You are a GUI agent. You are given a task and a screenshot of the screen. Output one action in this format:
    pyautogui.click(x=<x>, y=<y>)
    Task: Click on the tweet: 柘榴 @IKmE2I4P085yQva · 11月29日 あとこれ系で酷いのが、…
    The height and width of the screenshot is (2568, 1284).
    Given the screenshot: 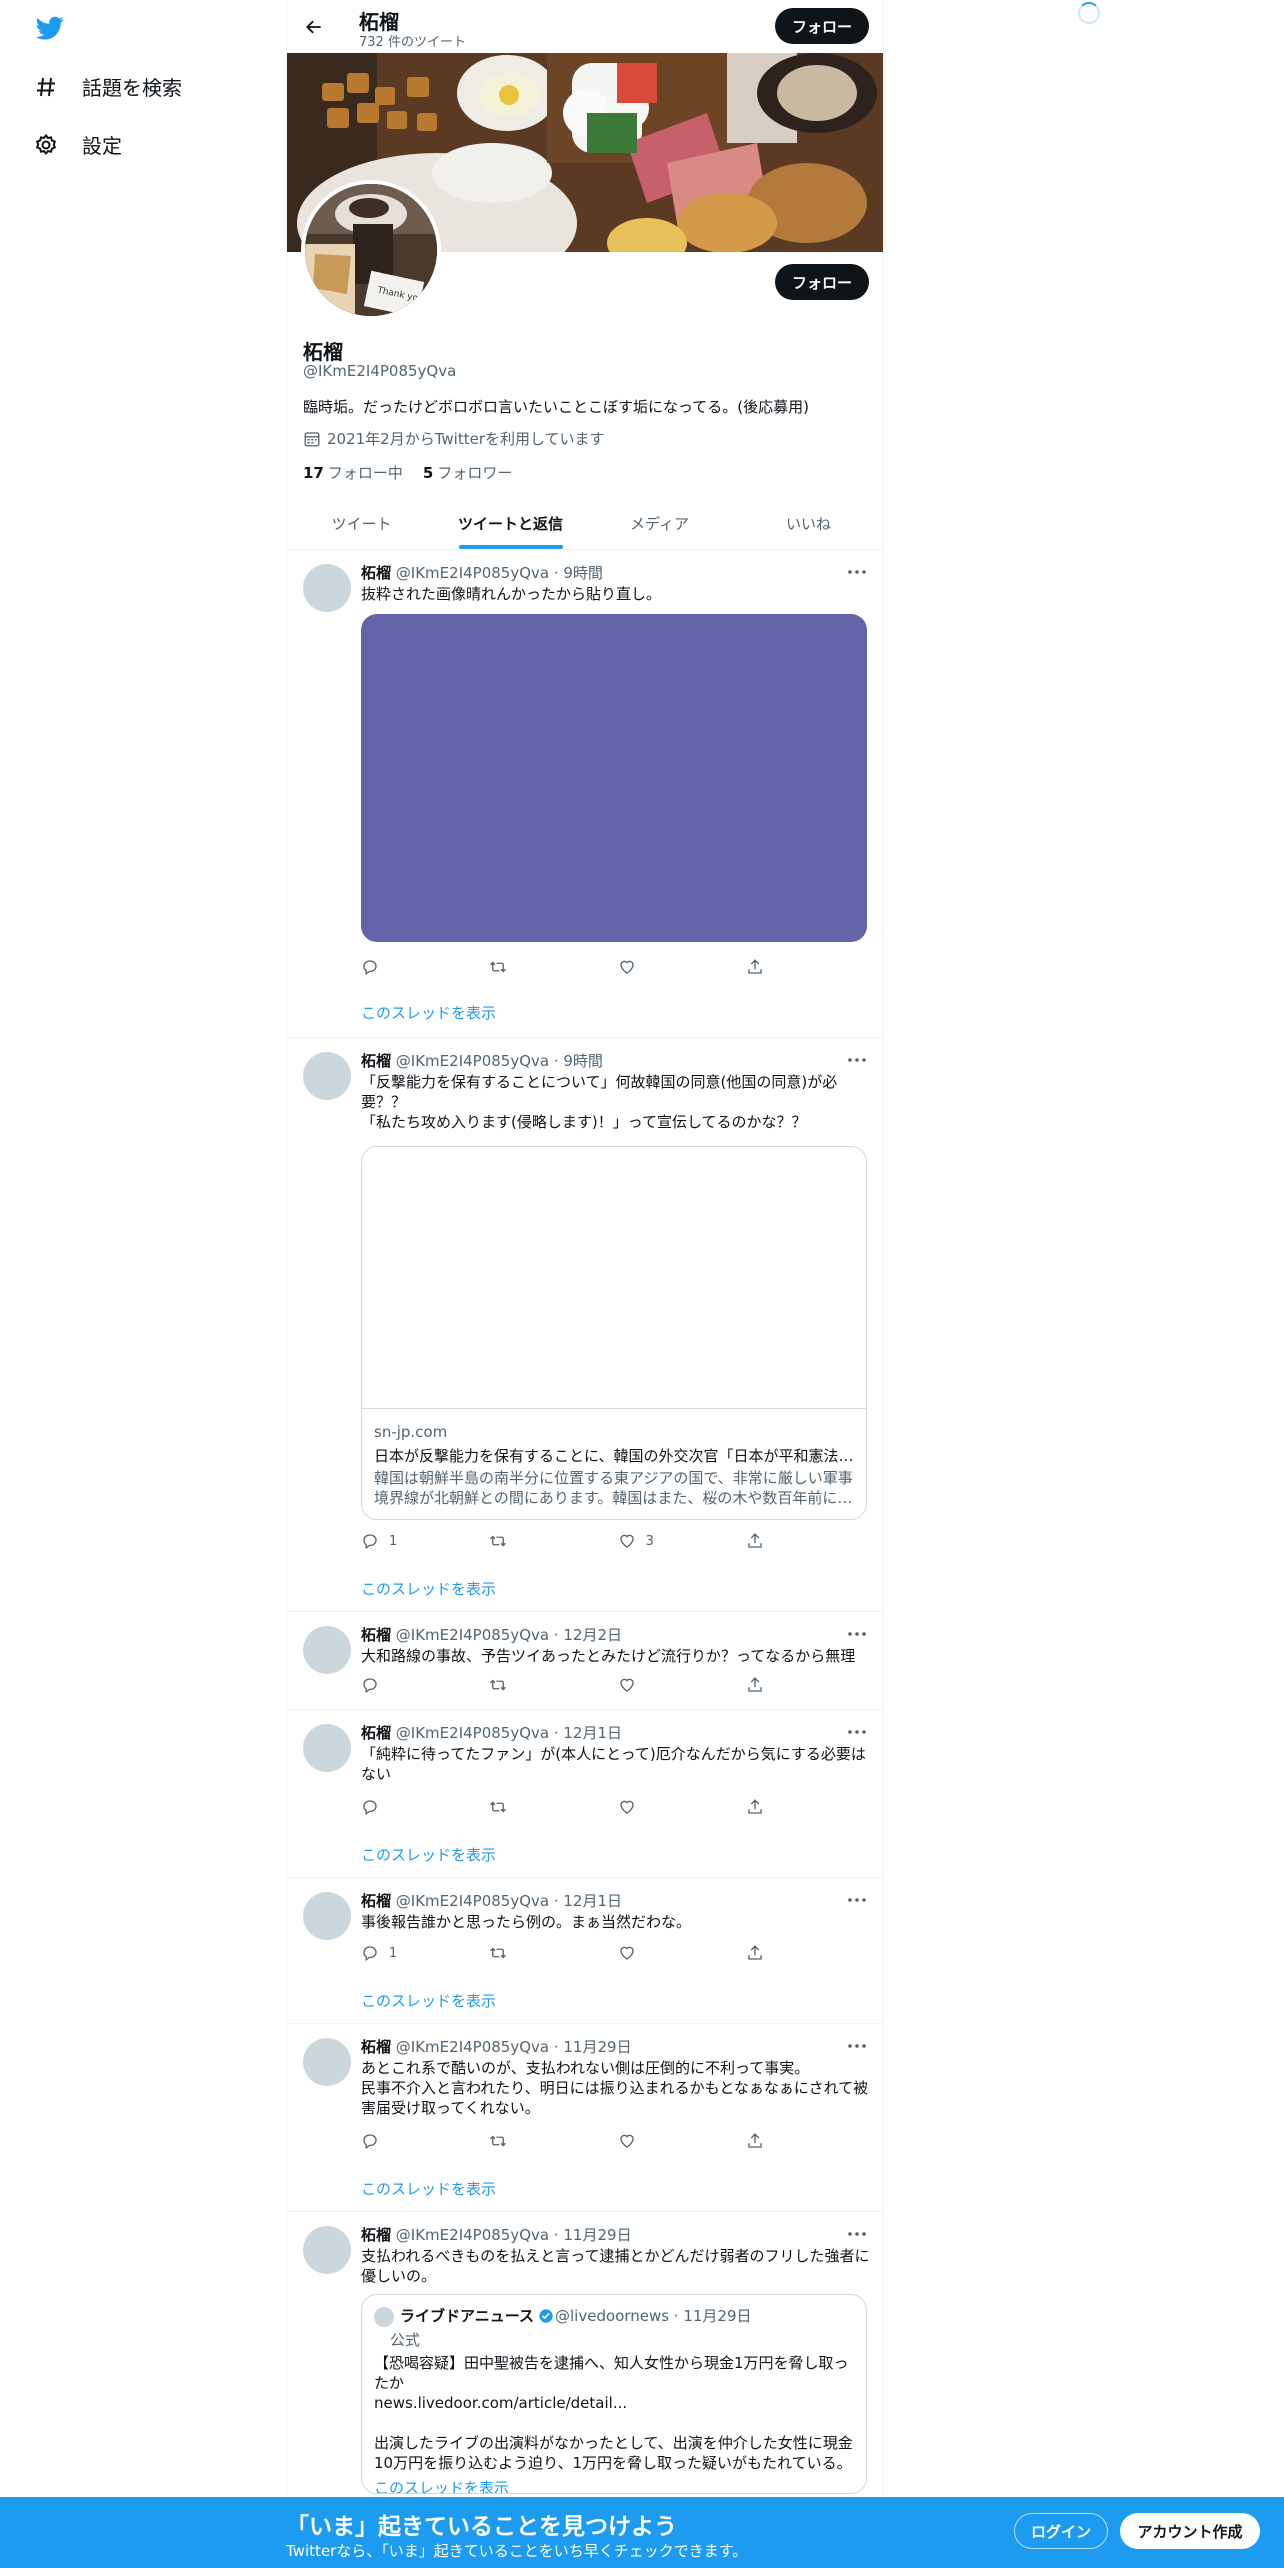 What is the action you would take?
    pyautogui.click(x=585, y=2118)
    